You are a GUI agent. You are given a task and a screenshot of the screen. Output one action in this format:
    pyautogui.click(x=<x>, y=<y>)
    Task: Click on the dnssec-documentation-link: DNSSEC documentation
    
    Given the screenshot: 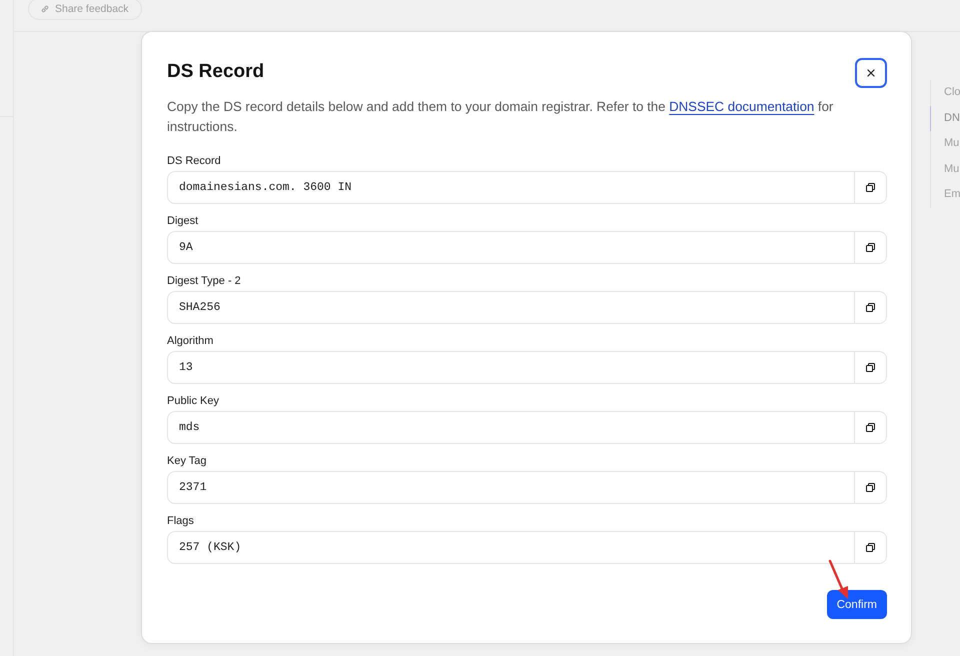 What is the action you would take?
    pyautogui.click(x=741, y=106)
    